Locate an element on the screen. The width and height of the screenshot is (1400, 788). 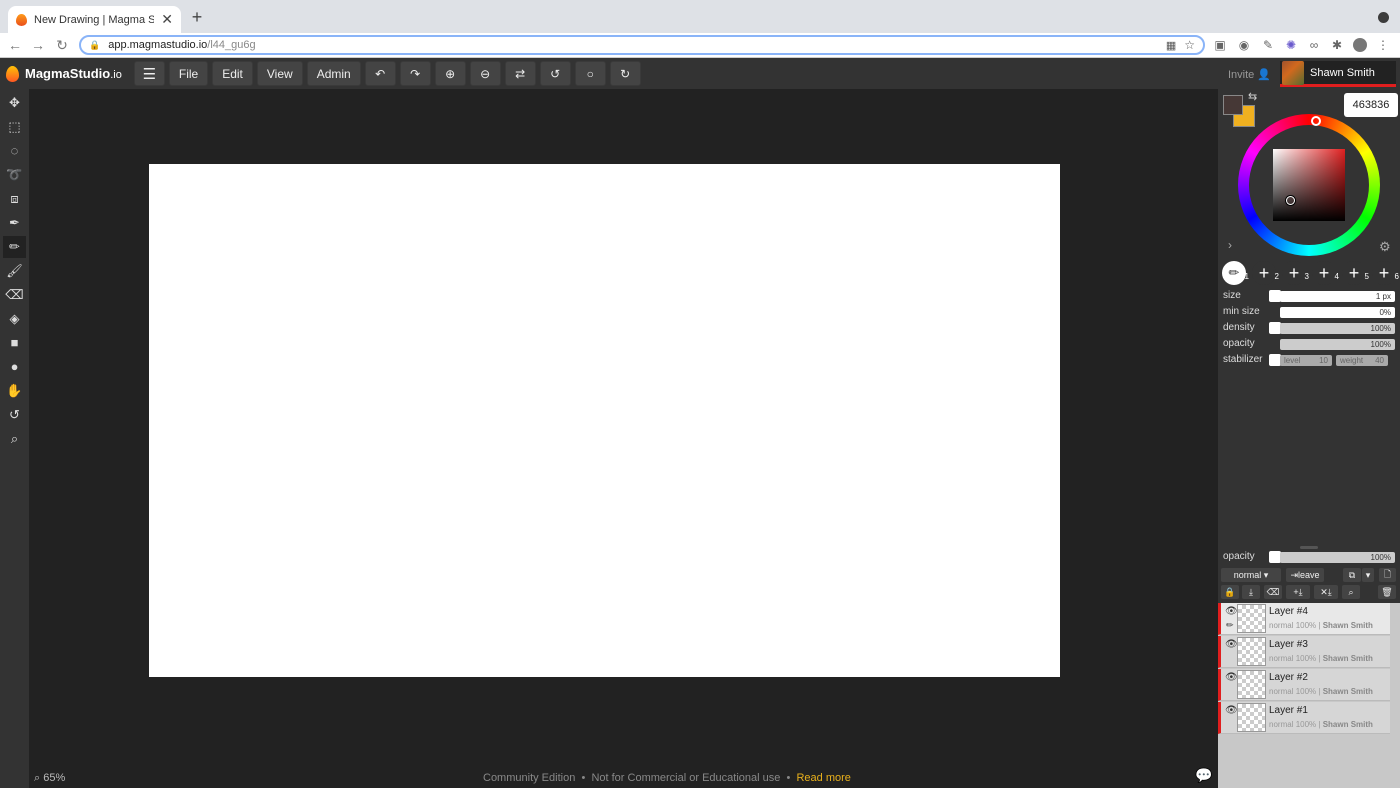
ellipse-select-tool-icon: ◌ is located at coordinates (14, 151).